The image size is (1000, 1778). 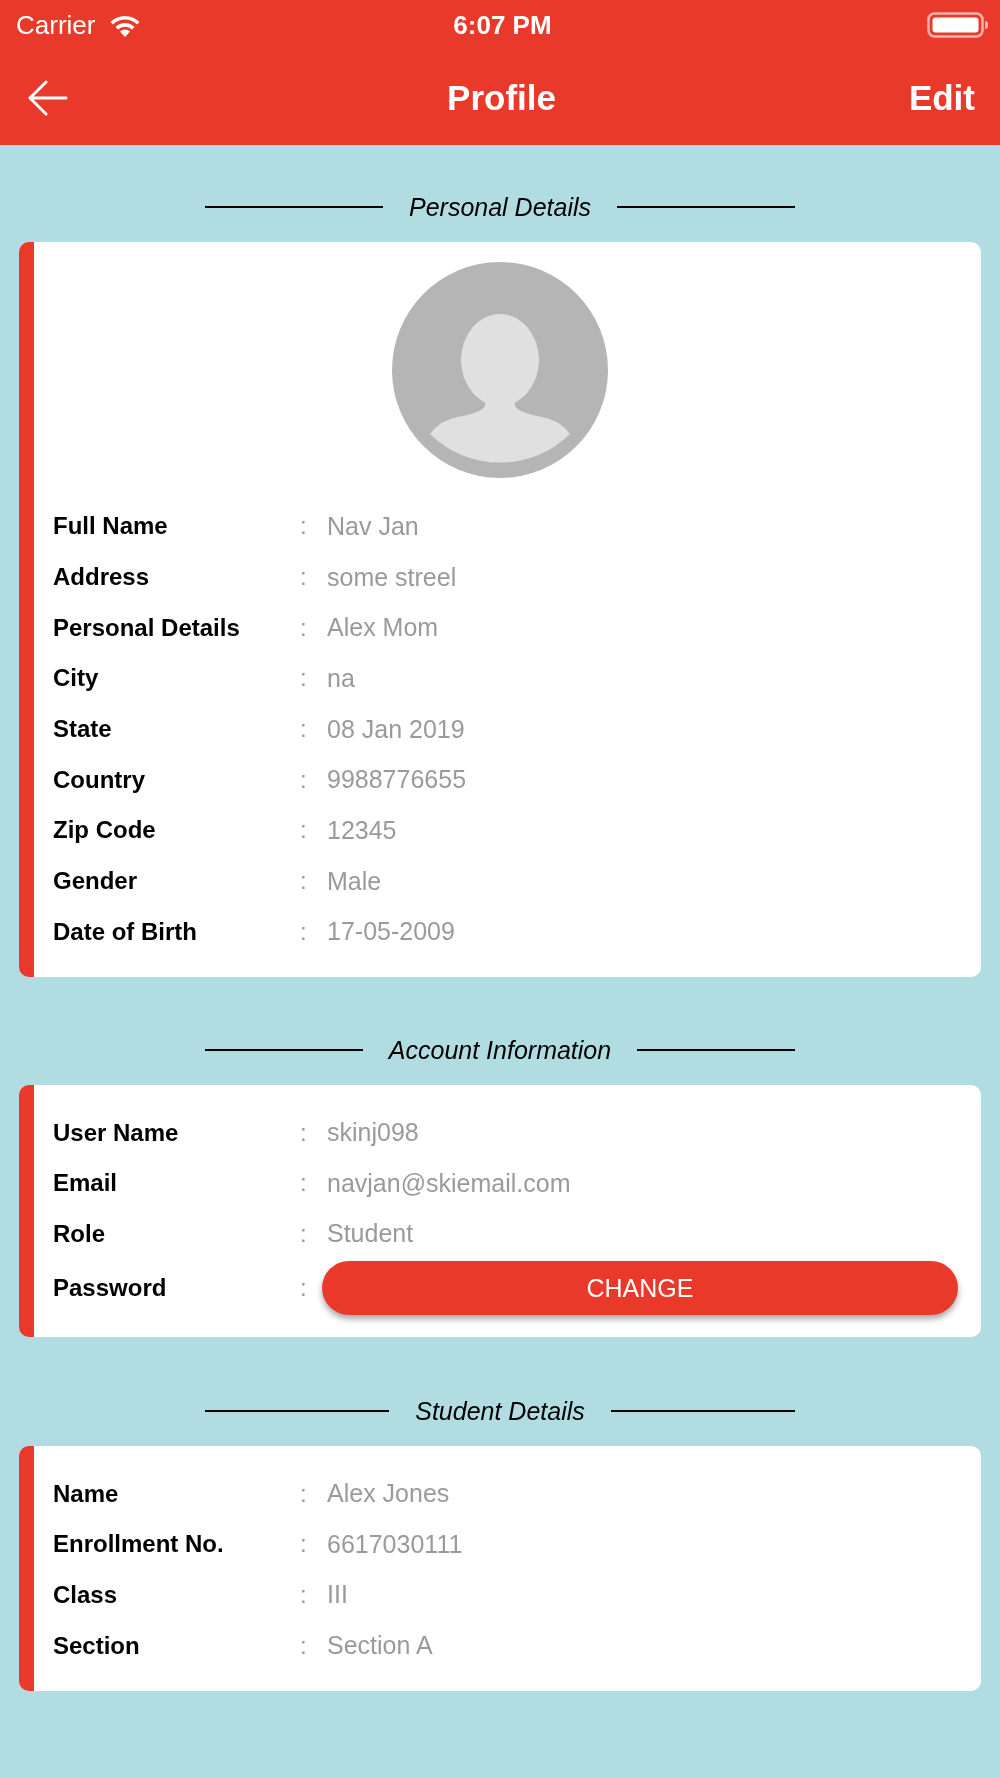 I want to click on clock-time: 6:07 PM, so click(x=502, y=25).